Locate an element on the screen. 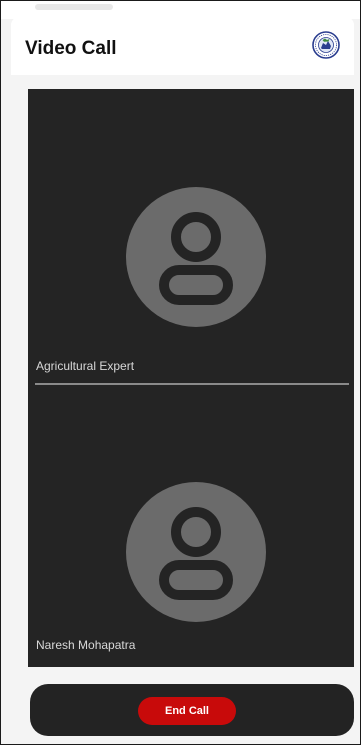 This screenshot has width=361, height=745. status-bar-ghost is located at coordinates (74, 7).